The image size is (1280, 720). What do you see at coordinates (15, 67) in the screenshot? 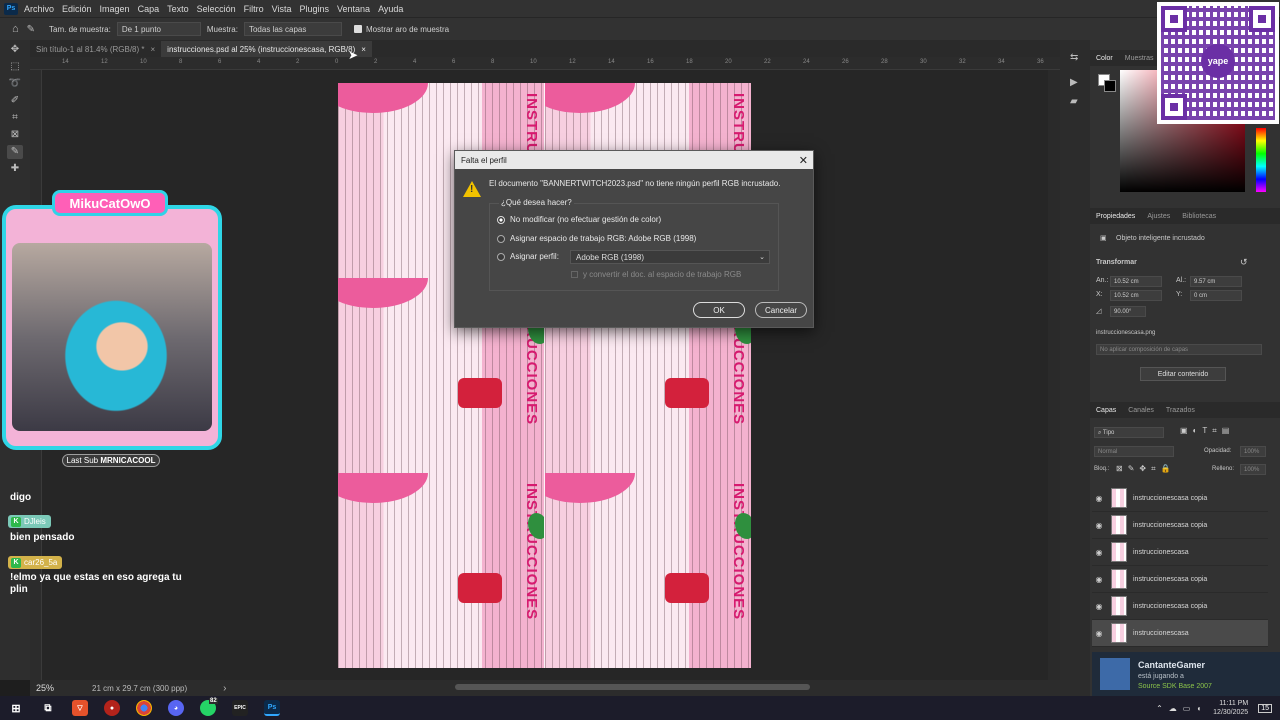
I see `marquee-tool-icon: ⬚` at bounding box center [15, 67].